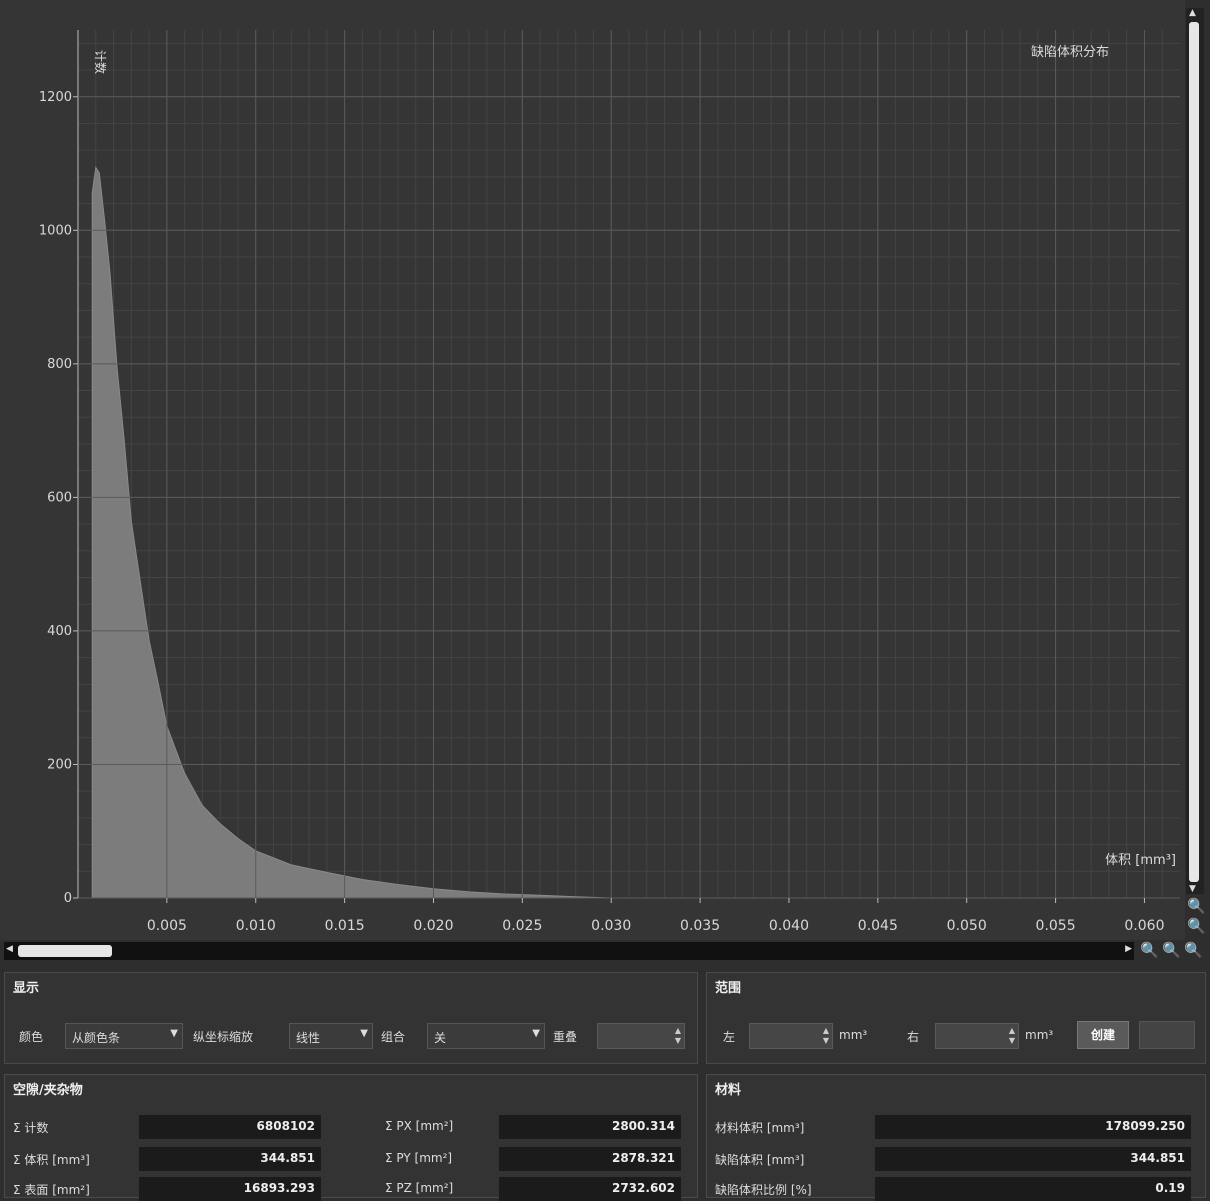 This screenshot has height=1201, width=1210. Describe the element at coordinates (913, 1037) in the screenshot. I see `range-right-label: 右` at that location.